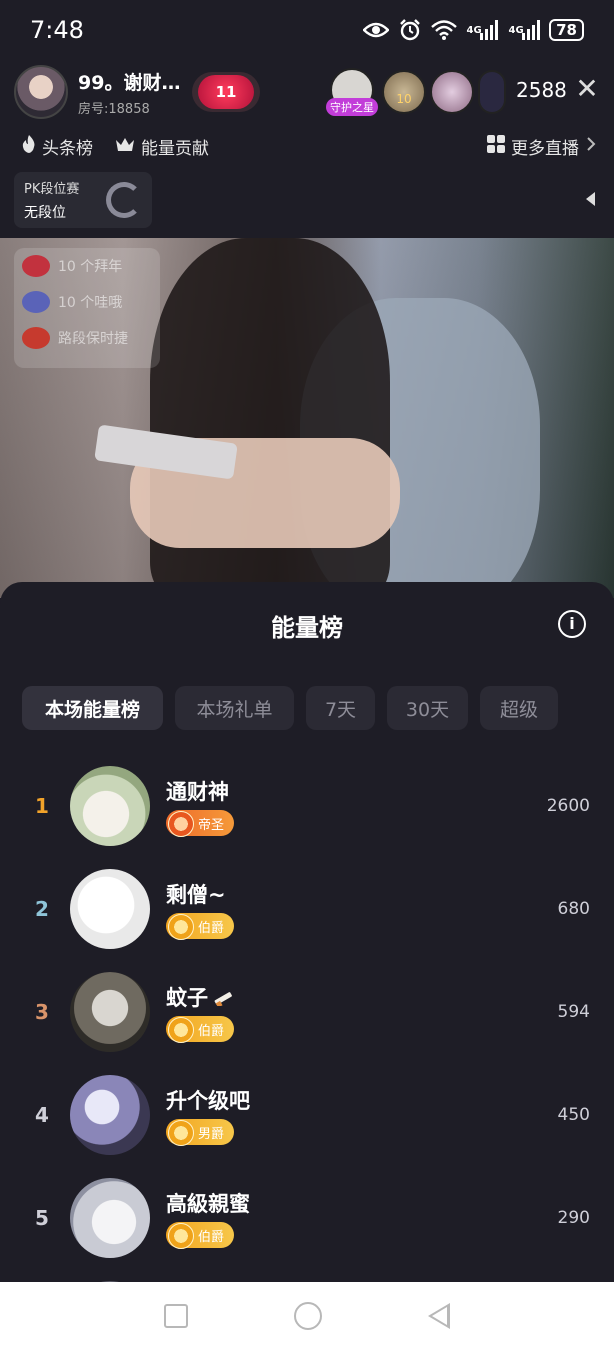  Describe the element at coordinates (591, 146) in the screenshot. I see `chevron-right-icon` at that location.